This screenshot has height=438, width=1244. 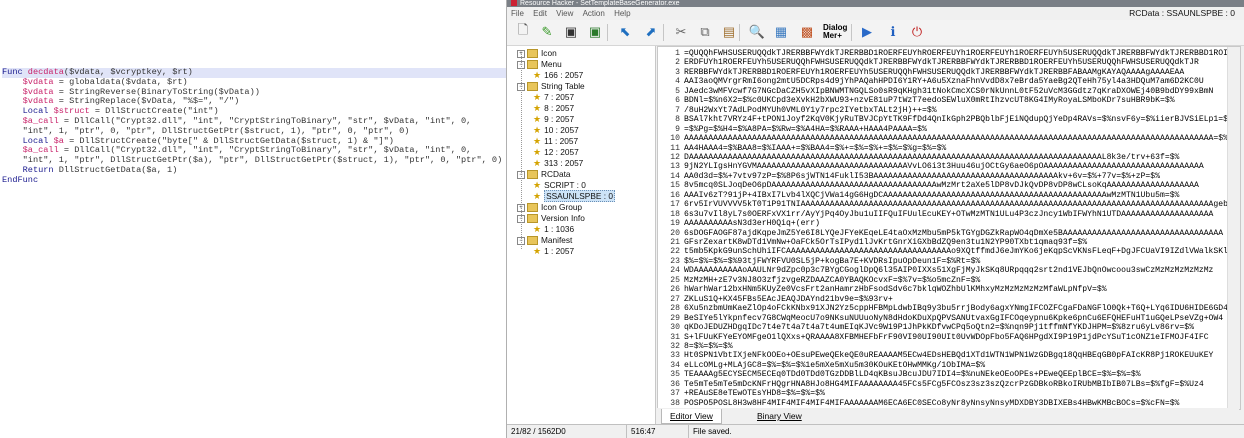 I want to click on tree-item: ★ 1 : 1036, so click(x=553, y=229).